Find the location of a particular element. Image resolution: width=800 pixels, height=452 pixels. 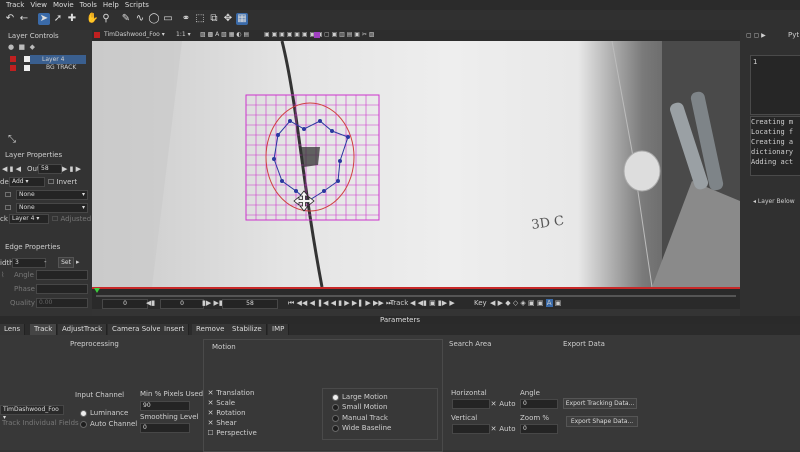

large-motion-radio: Large Motion is located at coordinates (360, 397).